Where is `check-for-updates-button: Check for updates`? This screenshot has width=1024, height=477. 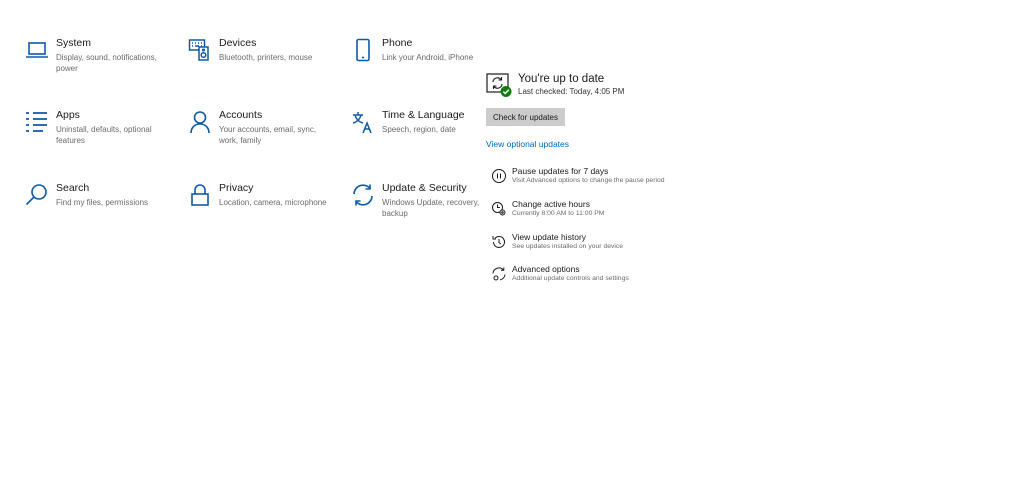 check-for-updates-button: Check for updates is located at coordinates (525, 117).